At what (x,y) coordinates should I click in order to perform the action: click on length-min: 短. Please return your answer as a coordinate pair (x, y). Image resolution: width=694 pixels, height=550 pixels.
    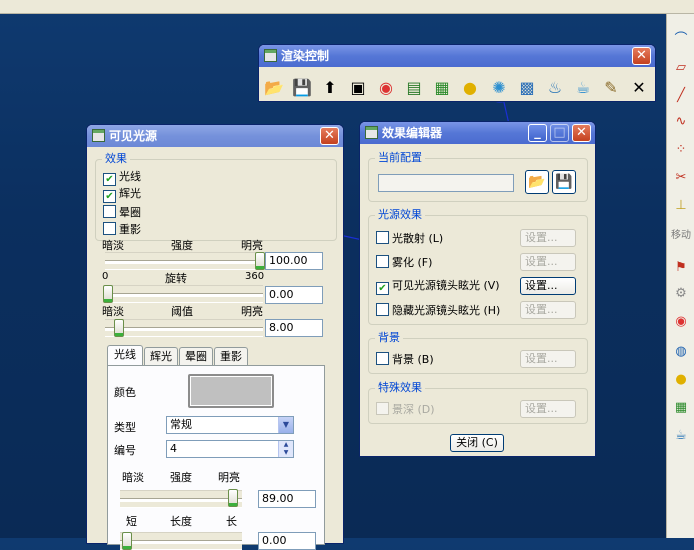
    Looking at the image, I should click on (131, 521).